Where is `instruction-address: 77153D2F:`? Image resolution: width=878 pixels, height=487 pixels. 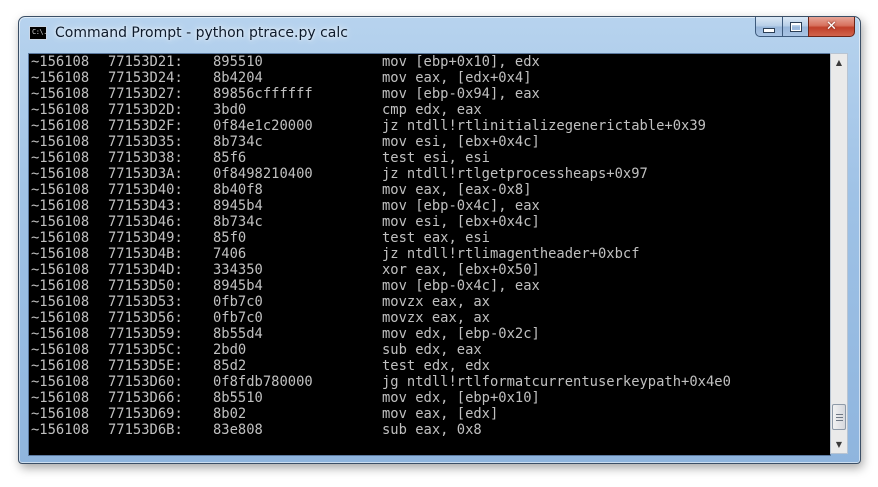
instruction-address: 77153D2F: is located at coordinates (145, 126).